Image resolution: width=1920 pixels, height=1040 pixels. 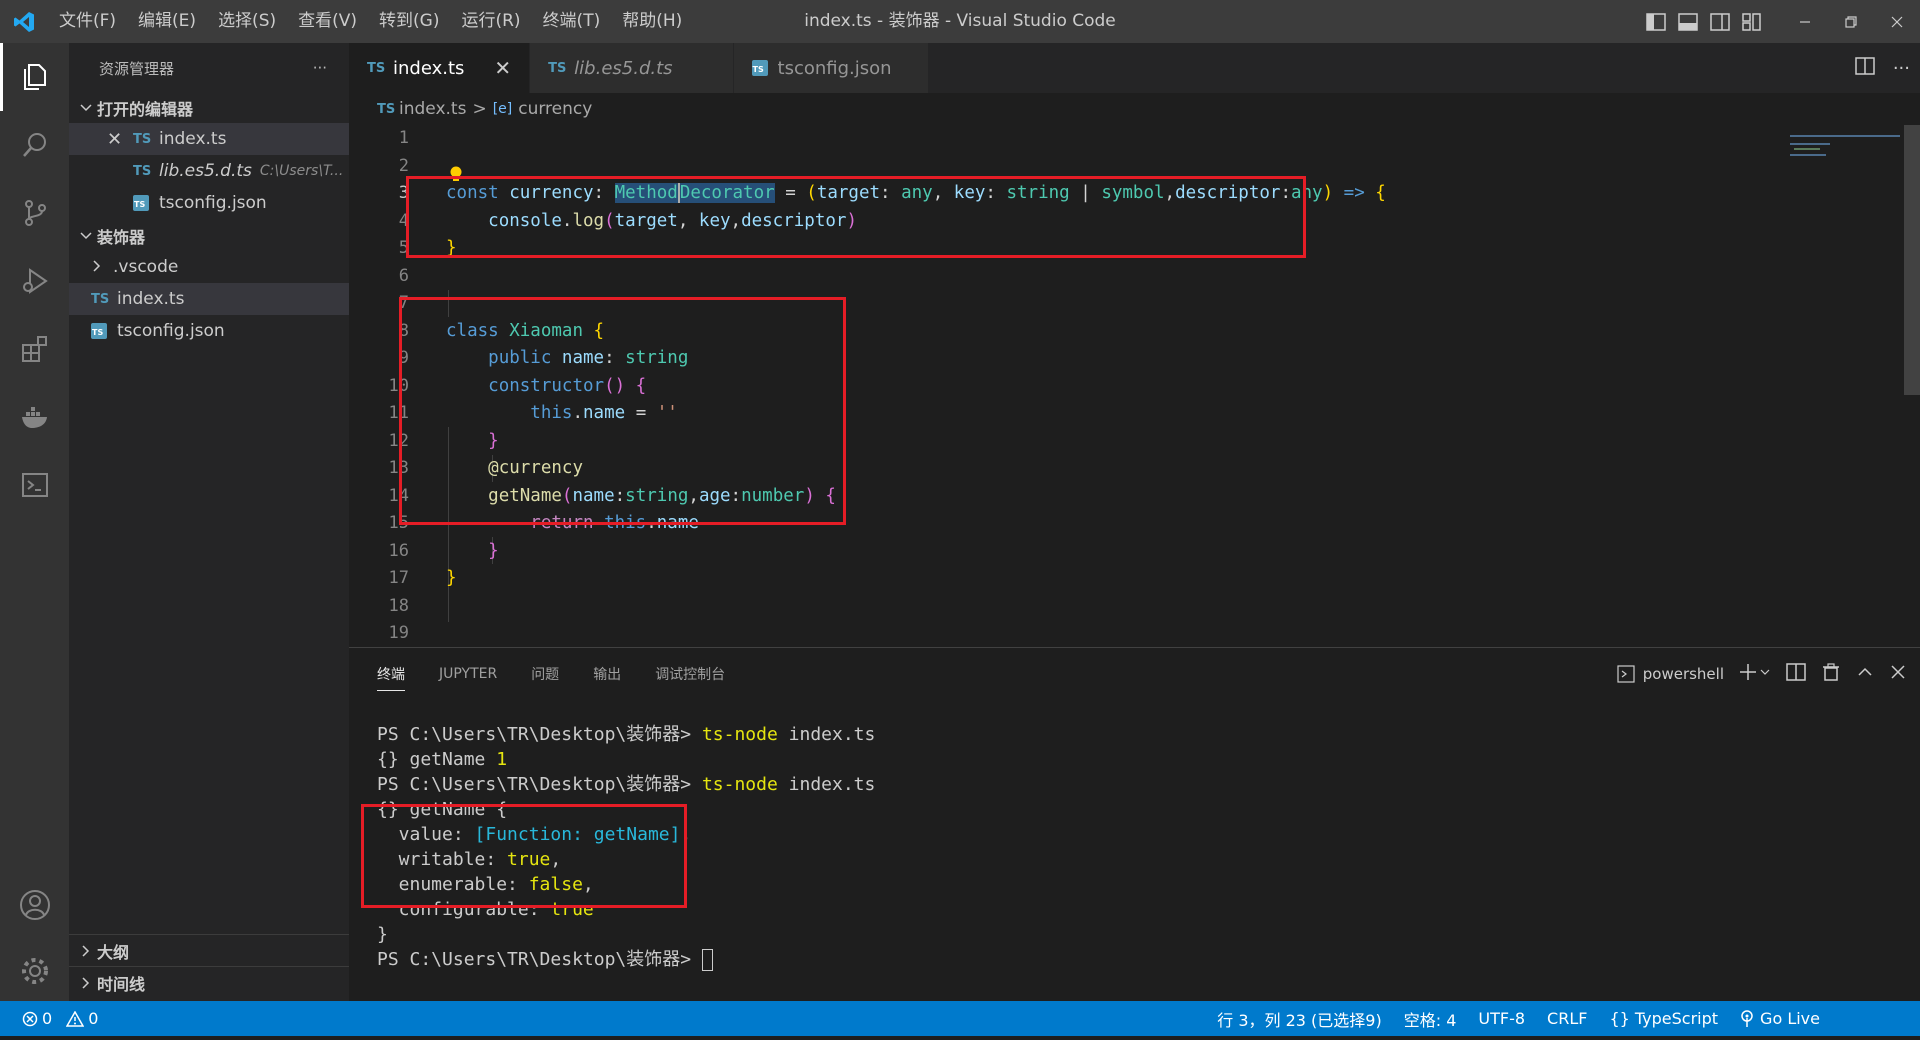 I want to click on tab-tsconfig: tsconfig.json, so click(x=831, y=68).